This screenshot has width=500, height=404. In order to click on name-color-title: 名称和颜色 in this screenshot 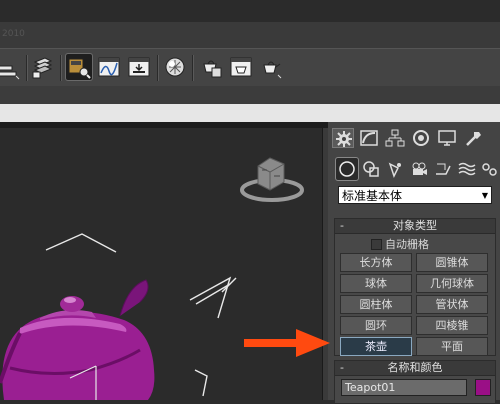, I will do `click(415, 367)`.